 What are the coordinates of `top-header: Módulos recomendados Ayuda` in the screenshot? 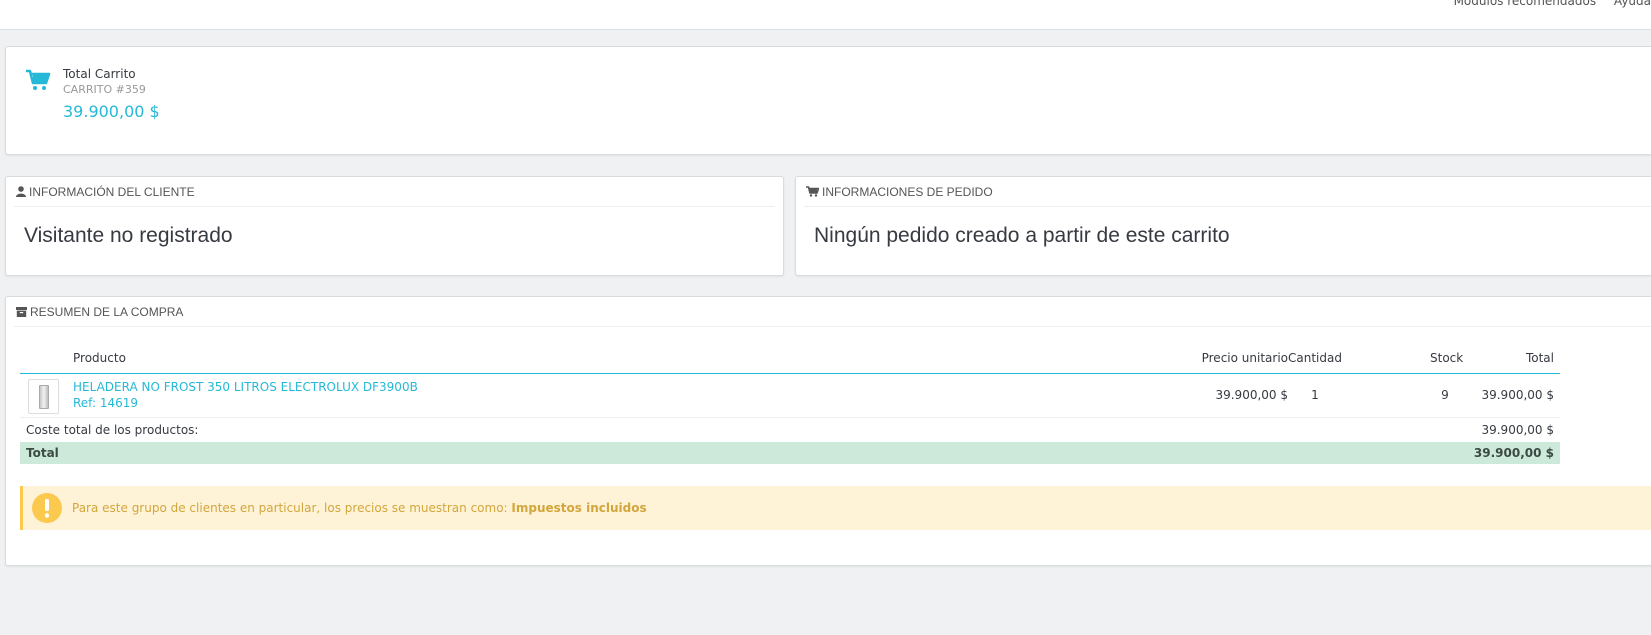 It's located at (825, 15).